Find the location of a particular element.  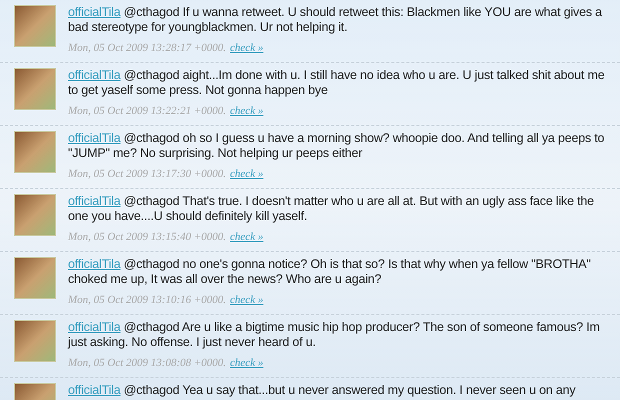

tweet-text: officialTila @cthagod That's true. I doesn't matter who u are all at. But with an ugly ass face like the one you have....U should definitely kill yaself. is located at coordinates (331, 209).